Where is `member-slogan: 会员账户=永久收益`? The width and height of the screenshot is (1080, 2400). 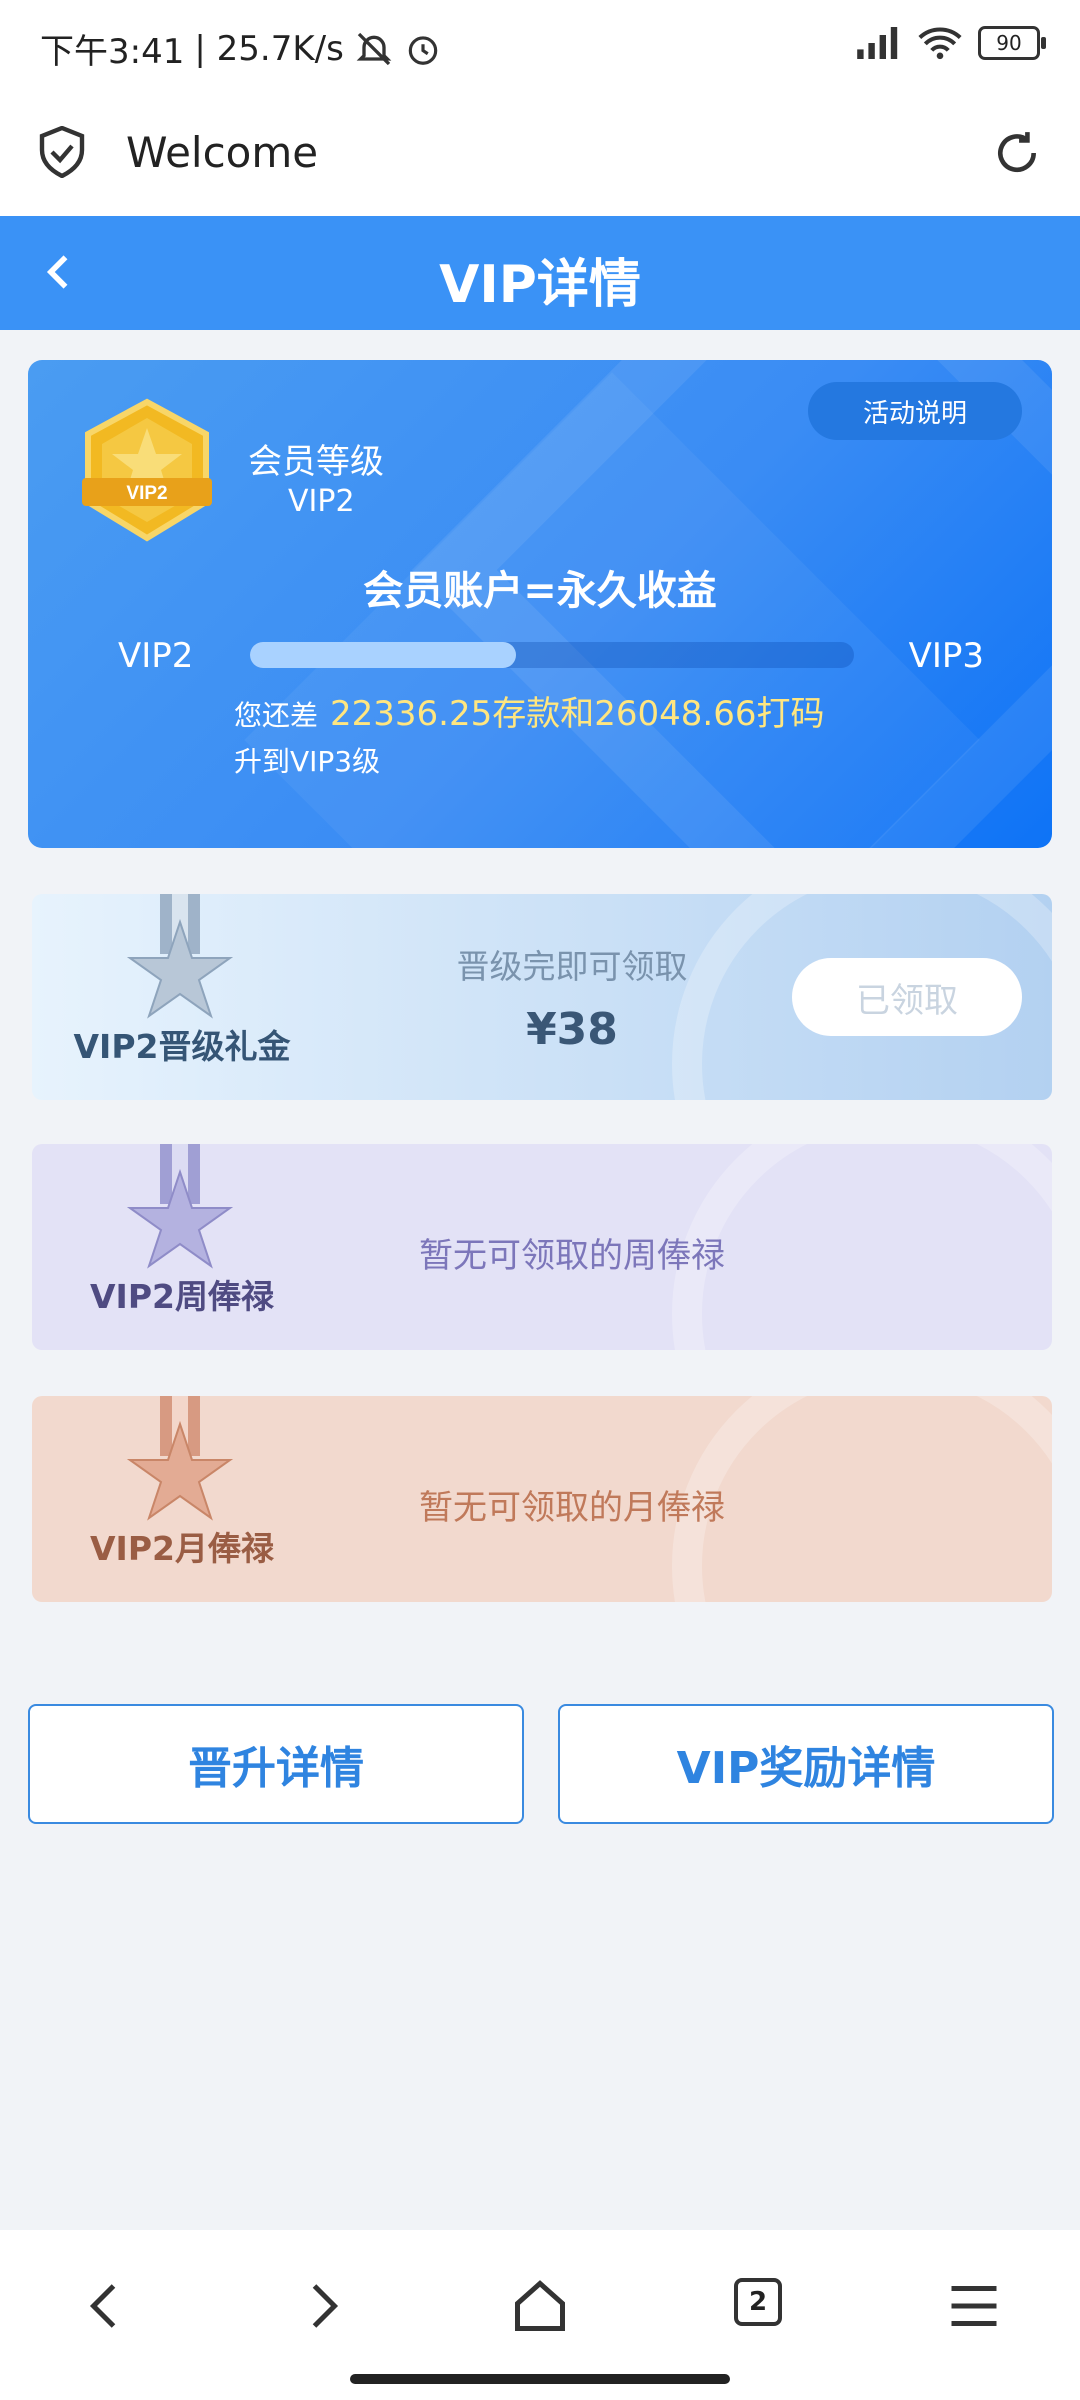
member-slogan: 会员账户=永久收益 is located at coordinates (540, 591).